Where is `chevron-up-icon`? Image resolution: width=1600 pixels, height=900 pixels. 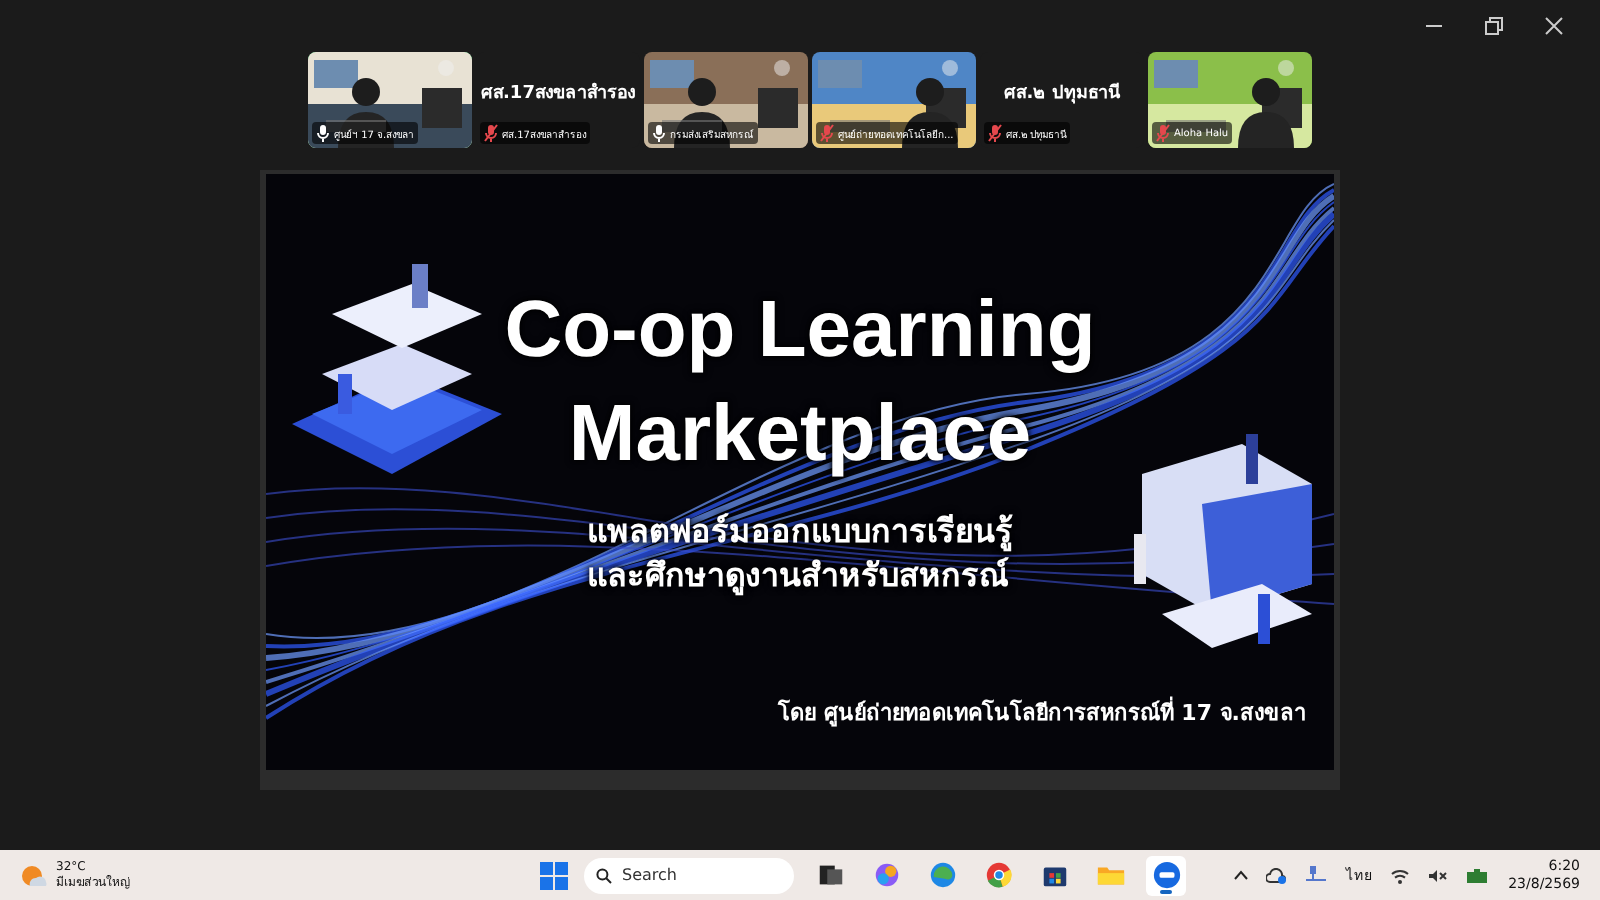
chevron-up-icon is located at coordinates (1241, 875).